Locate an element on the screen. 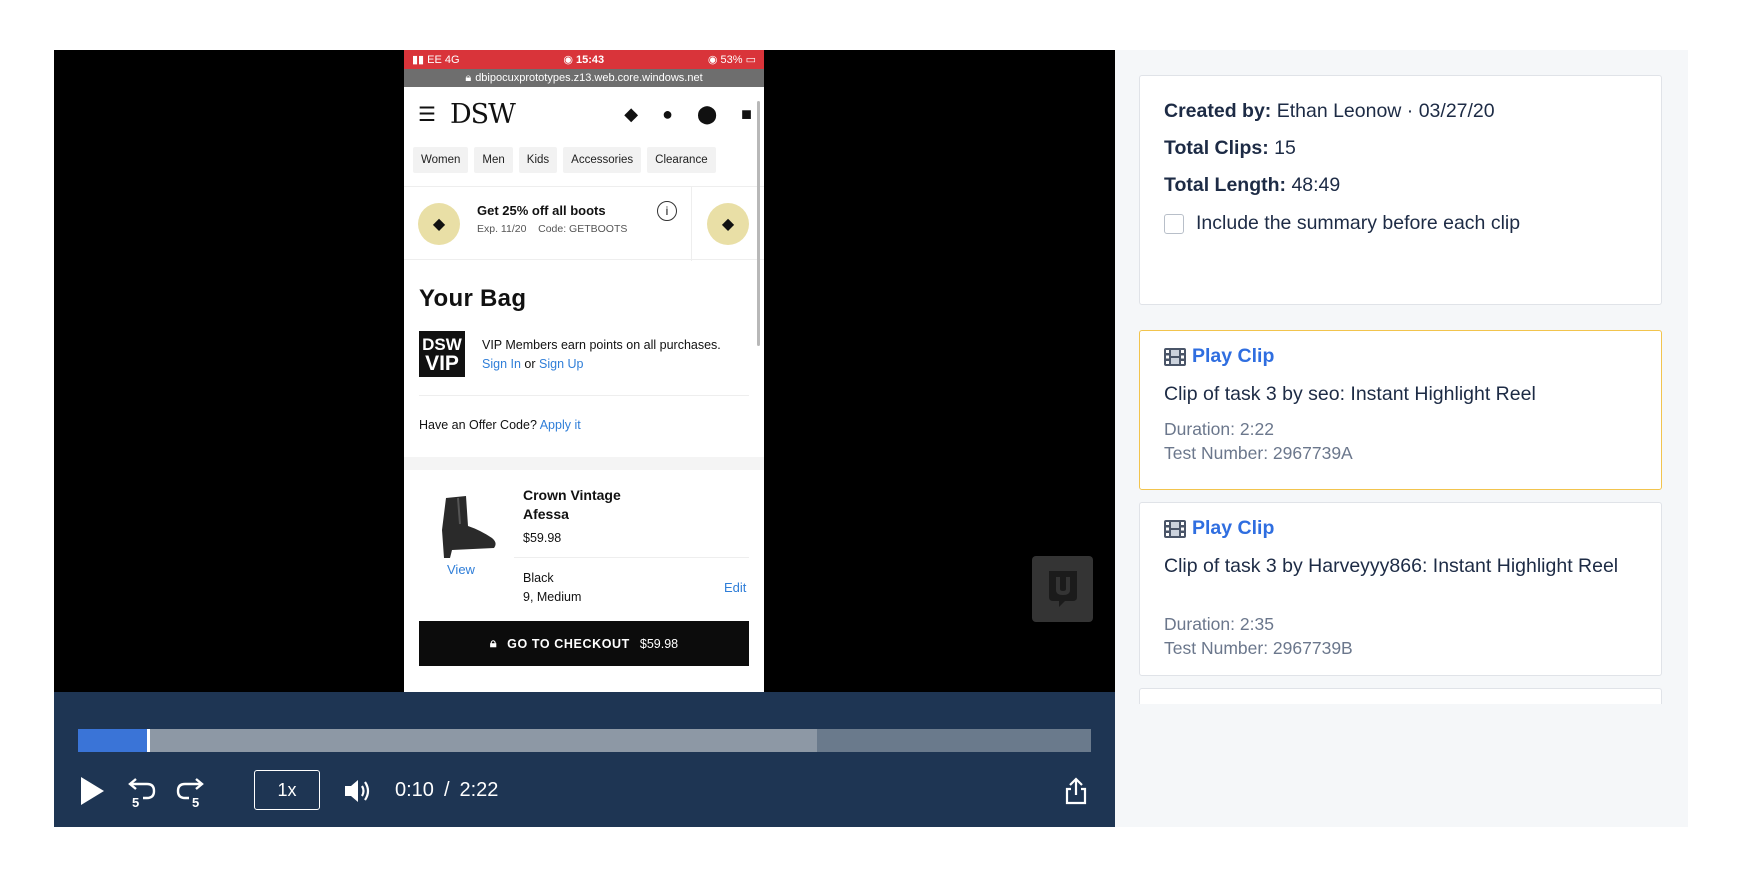 The image size is (1740, 886). promo-tag-icon: ◆ is located at coordinates (439, 224).